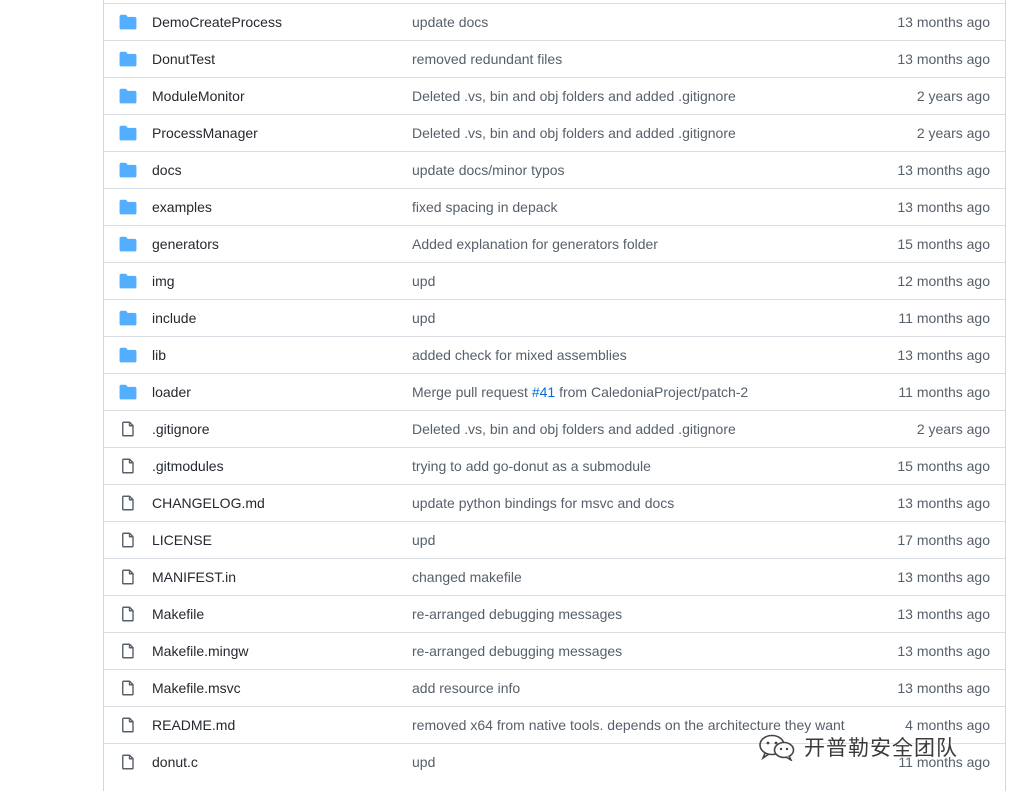  I want to click on commit-message-link: update docs, so click(450, 22).